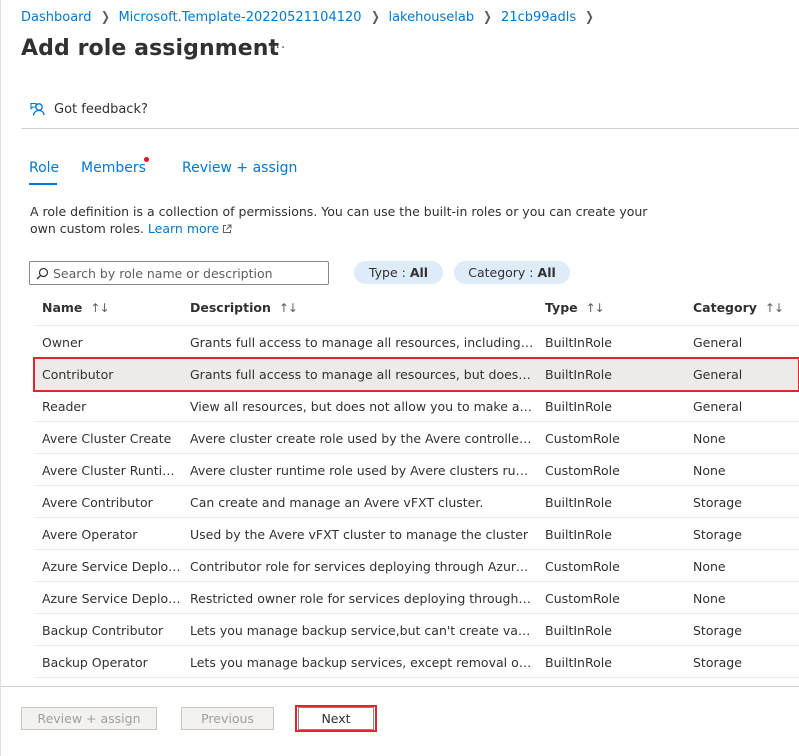 The width and height of the screenshot is (799, 756). What do you see at coordinates (416, 308) in the screenshot?
I see `table-header: Name ↑↓ Description ↑↓ Type ↑↓ Category ↑↓` at bounding box center [416, 308].